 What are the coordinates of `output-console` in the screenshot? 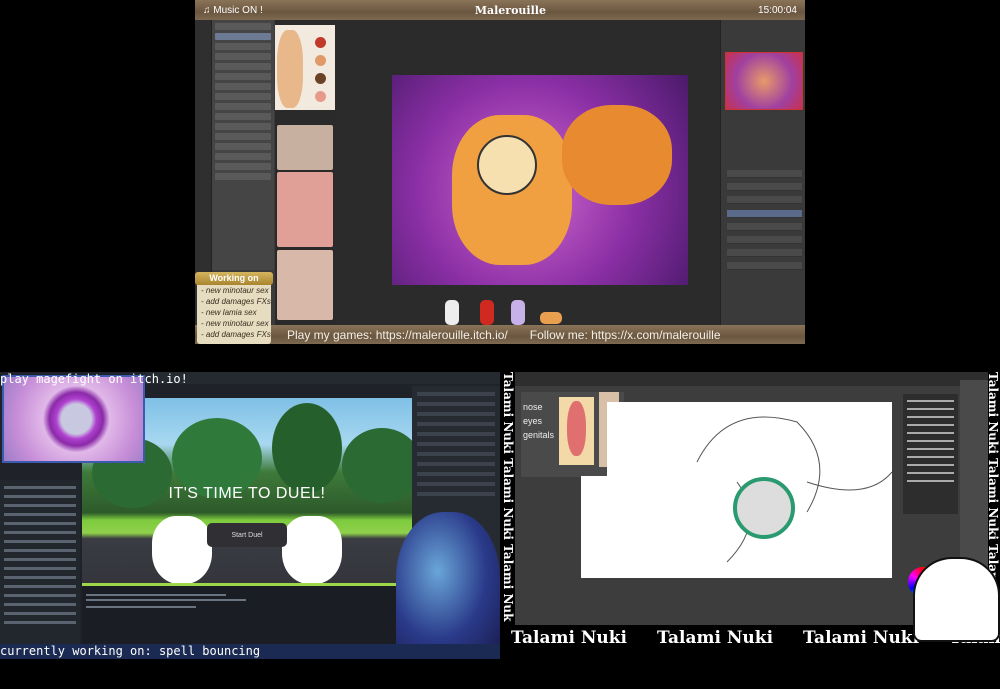 It's located at (247, 615).